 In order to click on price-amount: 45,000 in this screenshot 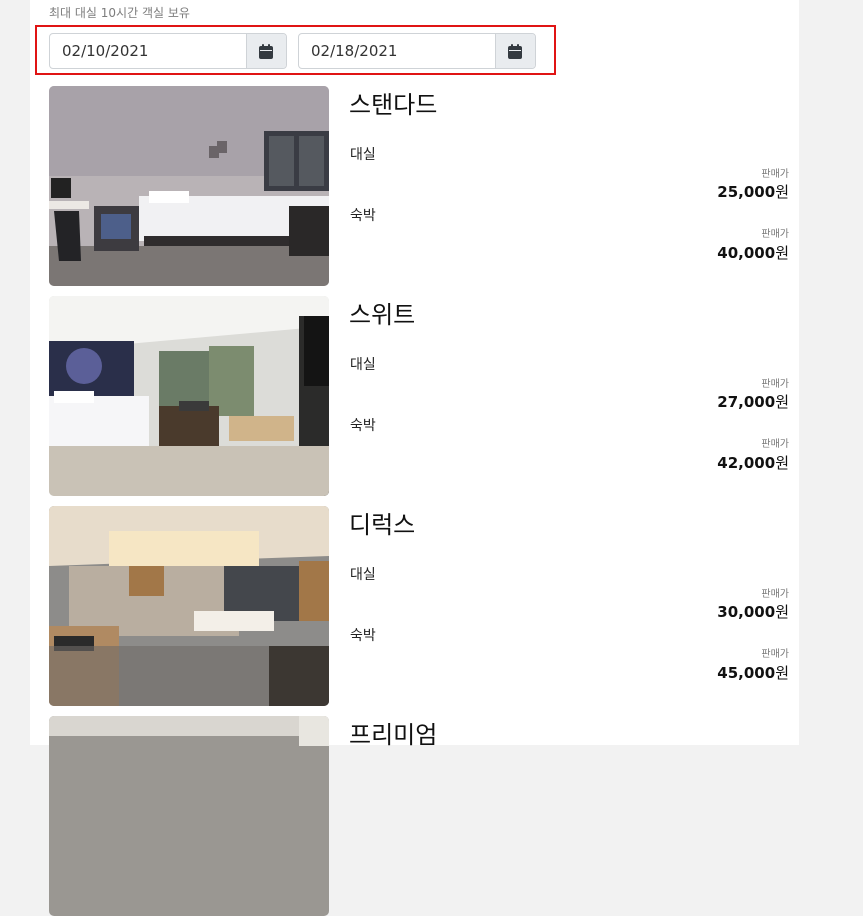, I will do `click(746, 673)`.